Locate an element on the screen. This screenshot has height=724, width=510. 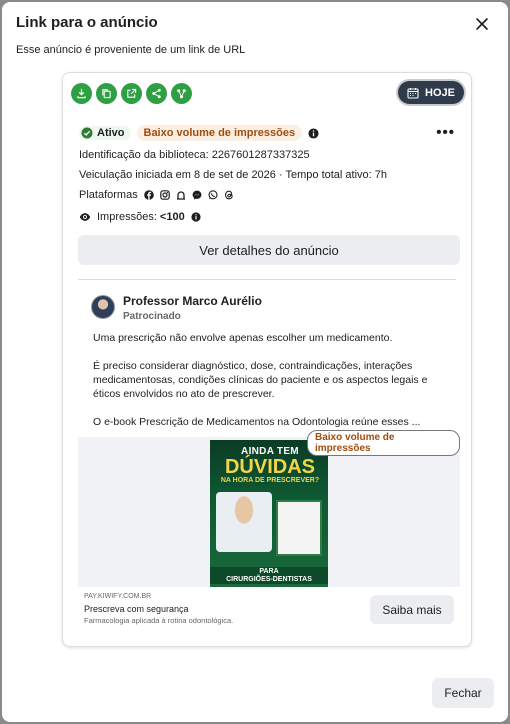
share-button is located at coordinates (156, 93).